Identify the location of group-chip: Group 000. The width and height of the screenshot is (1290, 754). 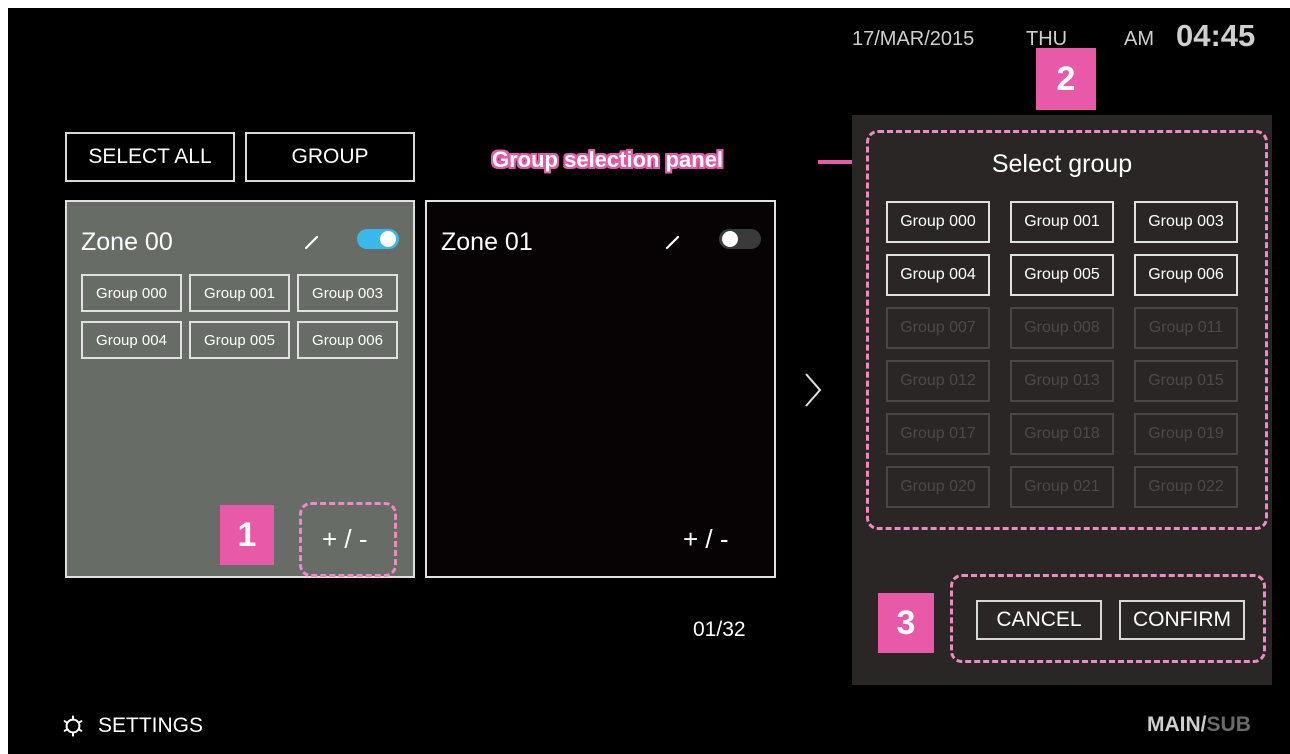
(938, 222).